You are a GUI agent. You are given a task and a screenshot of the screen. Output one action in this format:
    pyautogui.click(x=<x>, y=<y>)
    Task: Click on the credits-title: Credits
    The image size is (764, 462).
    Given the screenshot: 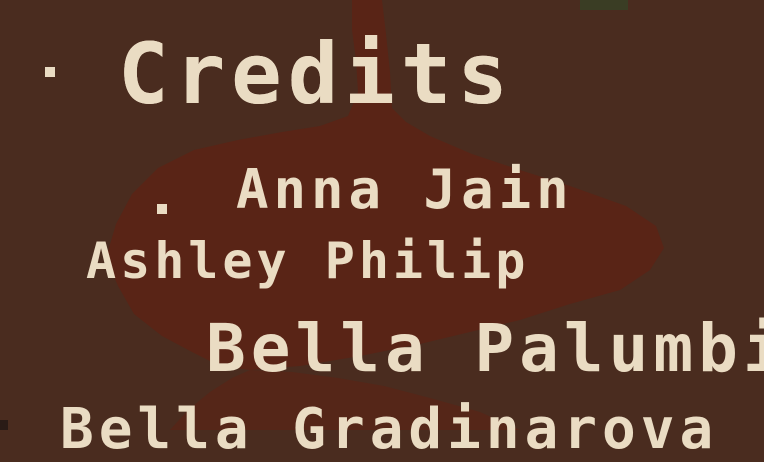 What is the action you would take?
    pyautogui.click(x=316, y=74)
    